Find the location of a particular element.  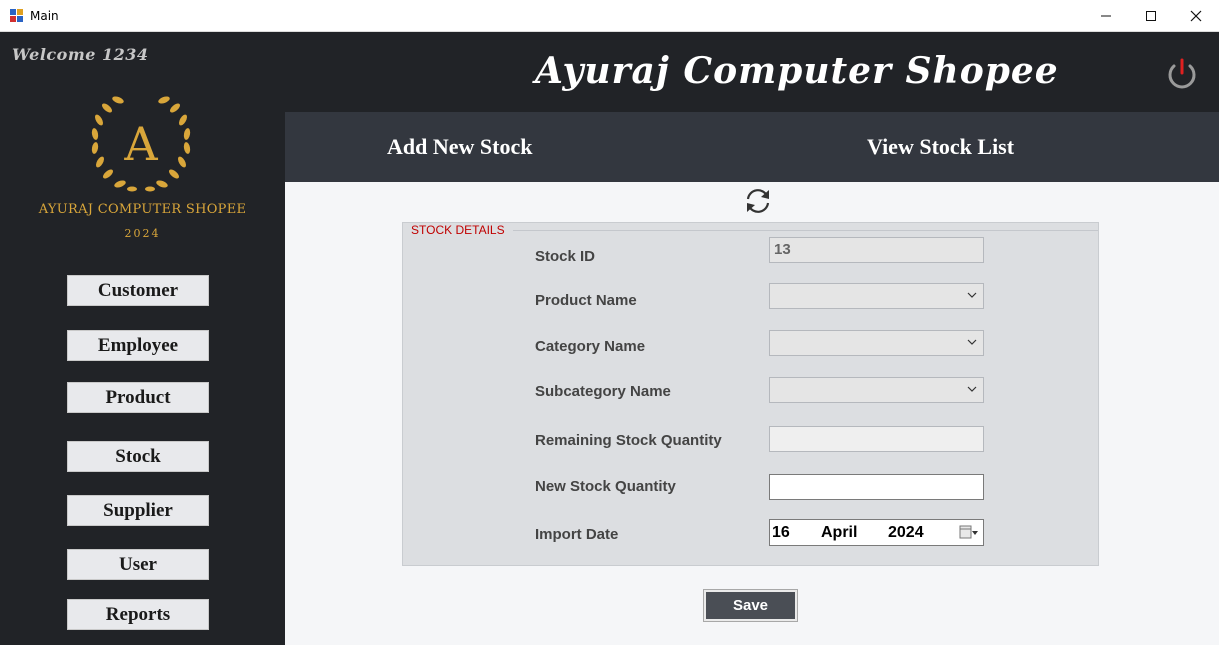

stock-details-legend: STOCK DETAILS is located at coordinates (459, 230).